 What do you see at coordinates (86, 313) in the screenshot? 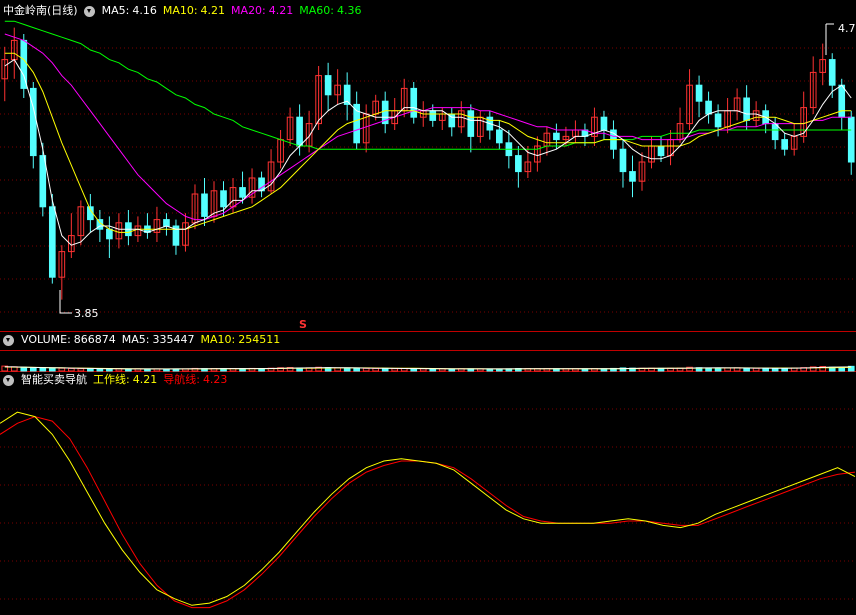
I see `low-price-marker: 3.85` at bounding box center [86, 313].